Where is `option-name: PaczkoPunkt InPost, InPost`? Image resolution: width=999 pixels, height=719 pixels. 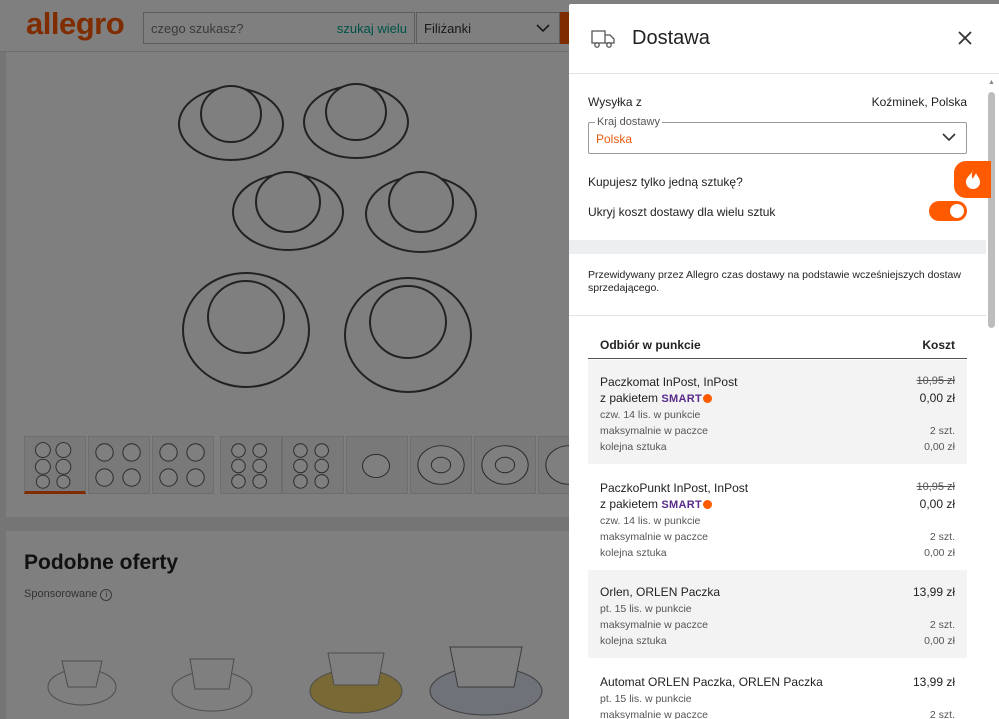 option-name: PaczkoPunkt InPost, InPost is located at coordinates (674, 488).